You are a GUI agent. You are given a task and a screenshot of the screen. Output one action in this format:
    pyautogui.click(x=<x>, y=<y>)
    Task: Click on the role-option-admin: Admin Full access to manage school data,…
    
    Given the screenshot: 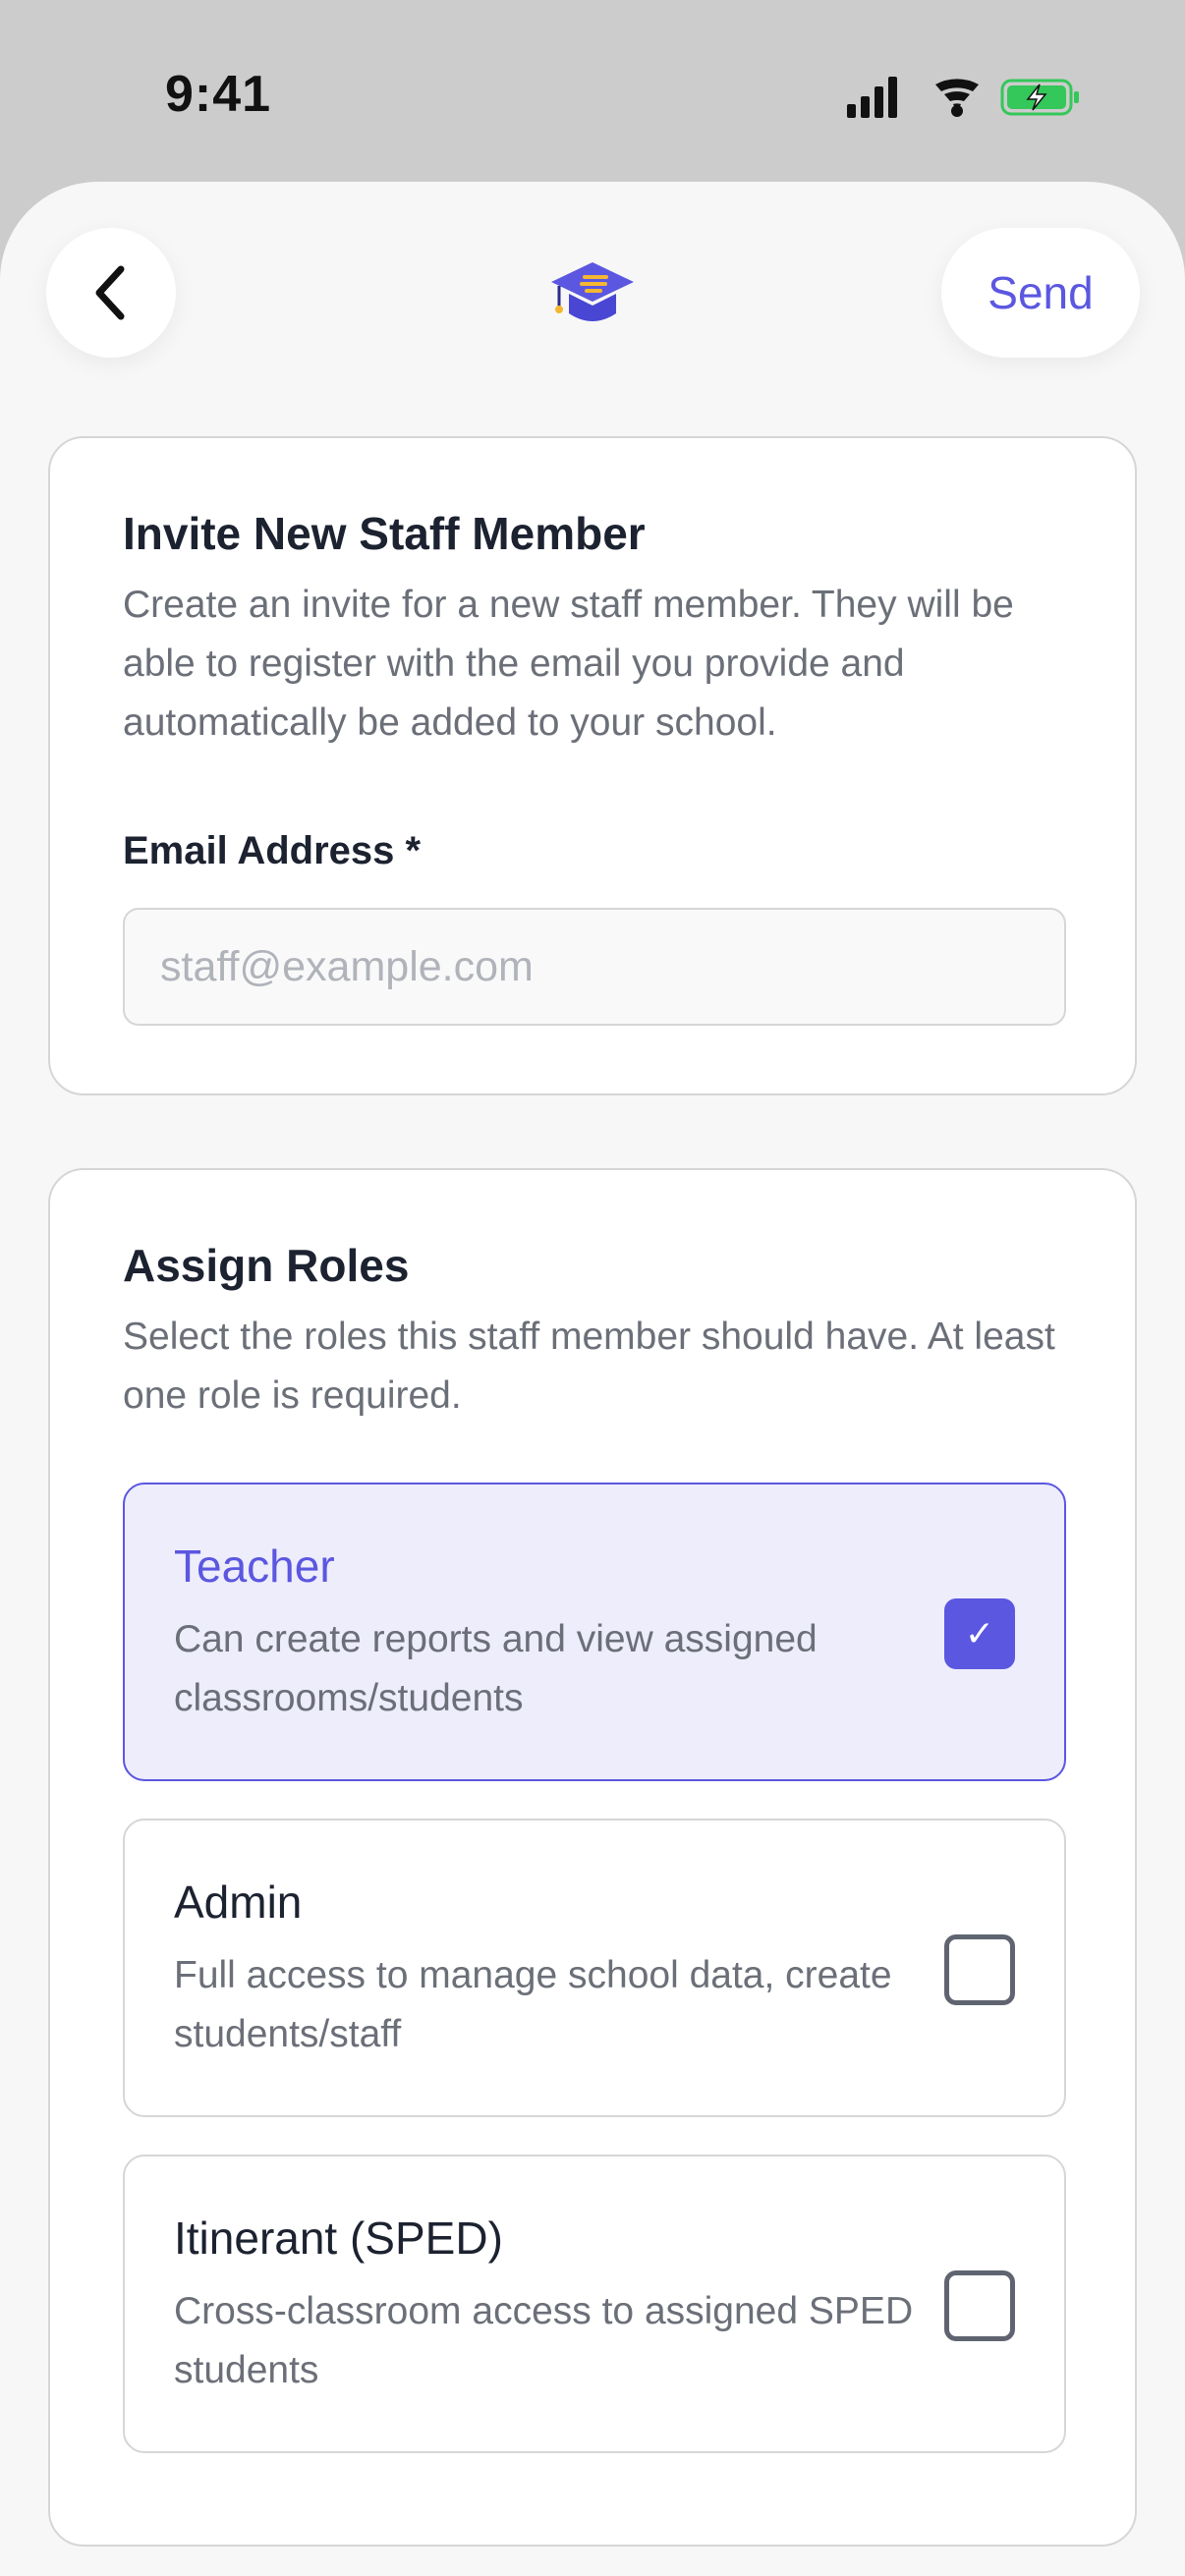 What is the action you would take?
    pyautogui.click(x=594, y=1968)
    